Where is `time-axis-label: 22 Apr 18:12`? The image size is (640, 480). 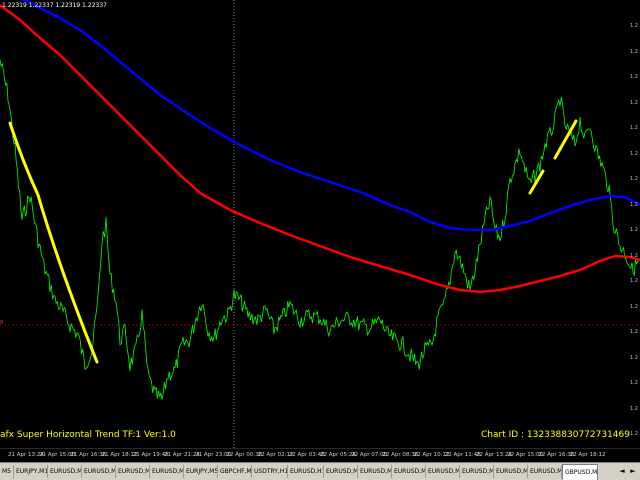
time-axis-label: 22 Apr 18:12 is located at coordinates (587, 455).